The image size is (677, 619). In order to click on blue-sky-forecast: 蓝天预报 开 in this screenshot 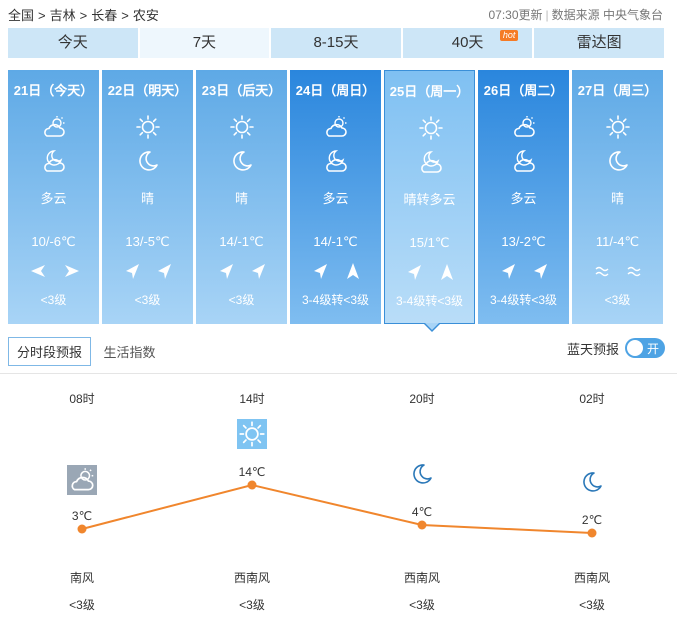, I will do `click(616, 348)`.